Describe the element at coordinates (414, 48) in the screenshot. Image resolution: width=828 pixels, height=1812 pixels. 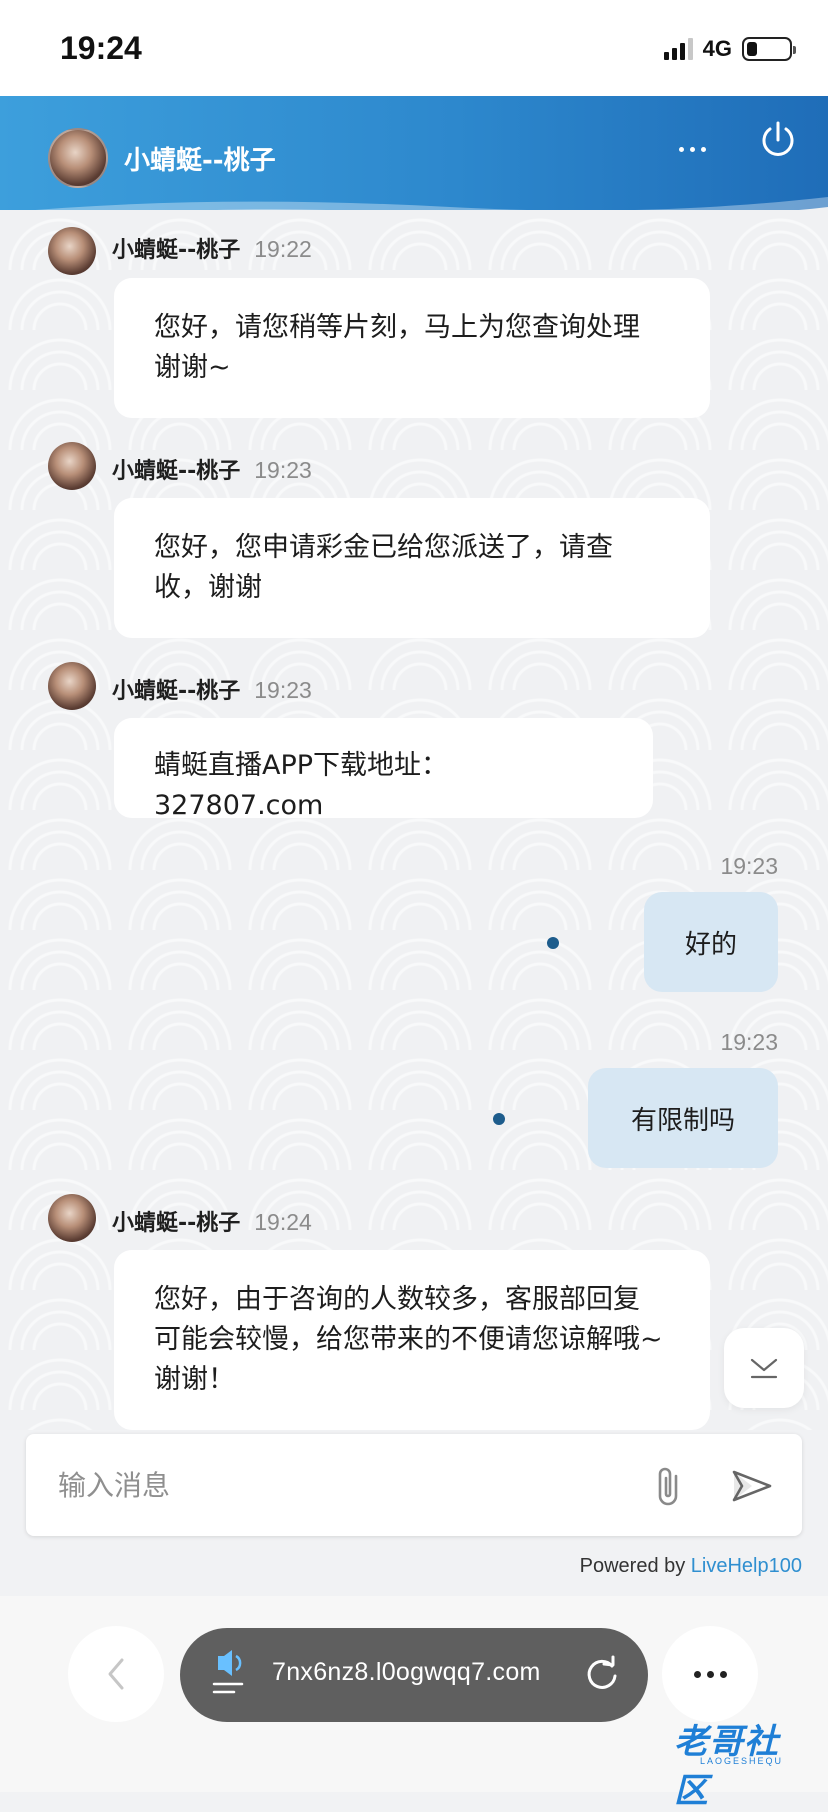
I see `status-bar: 19:24 4G` at that location.